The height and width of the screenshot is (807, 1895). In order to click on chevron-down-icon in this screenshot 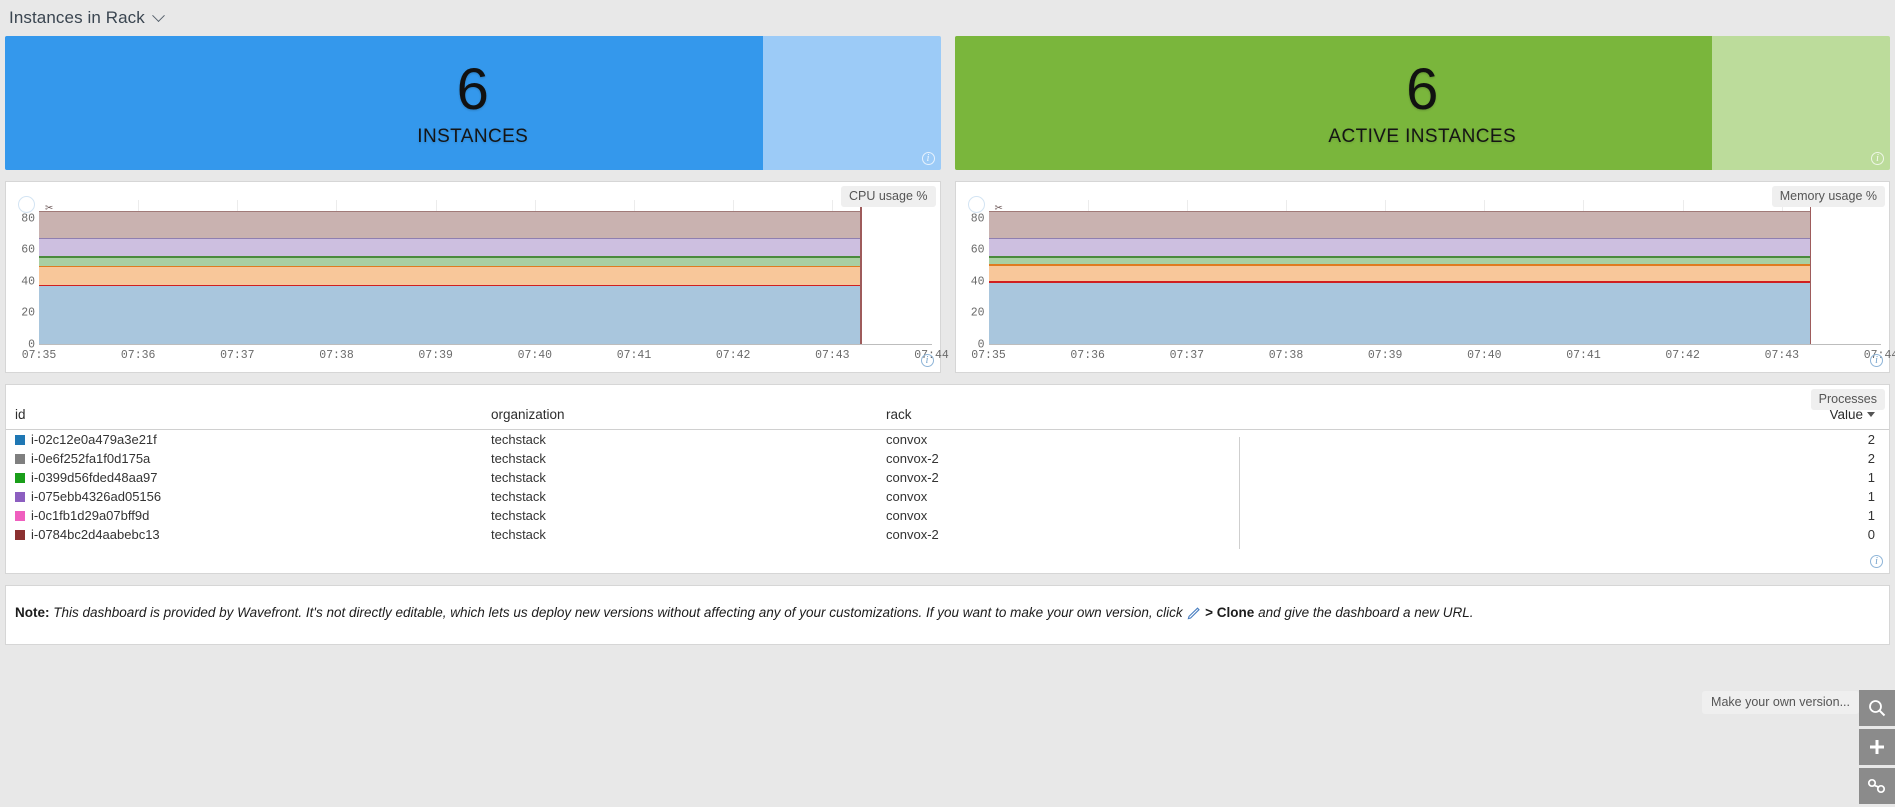, I will do `click(158, 15)`.